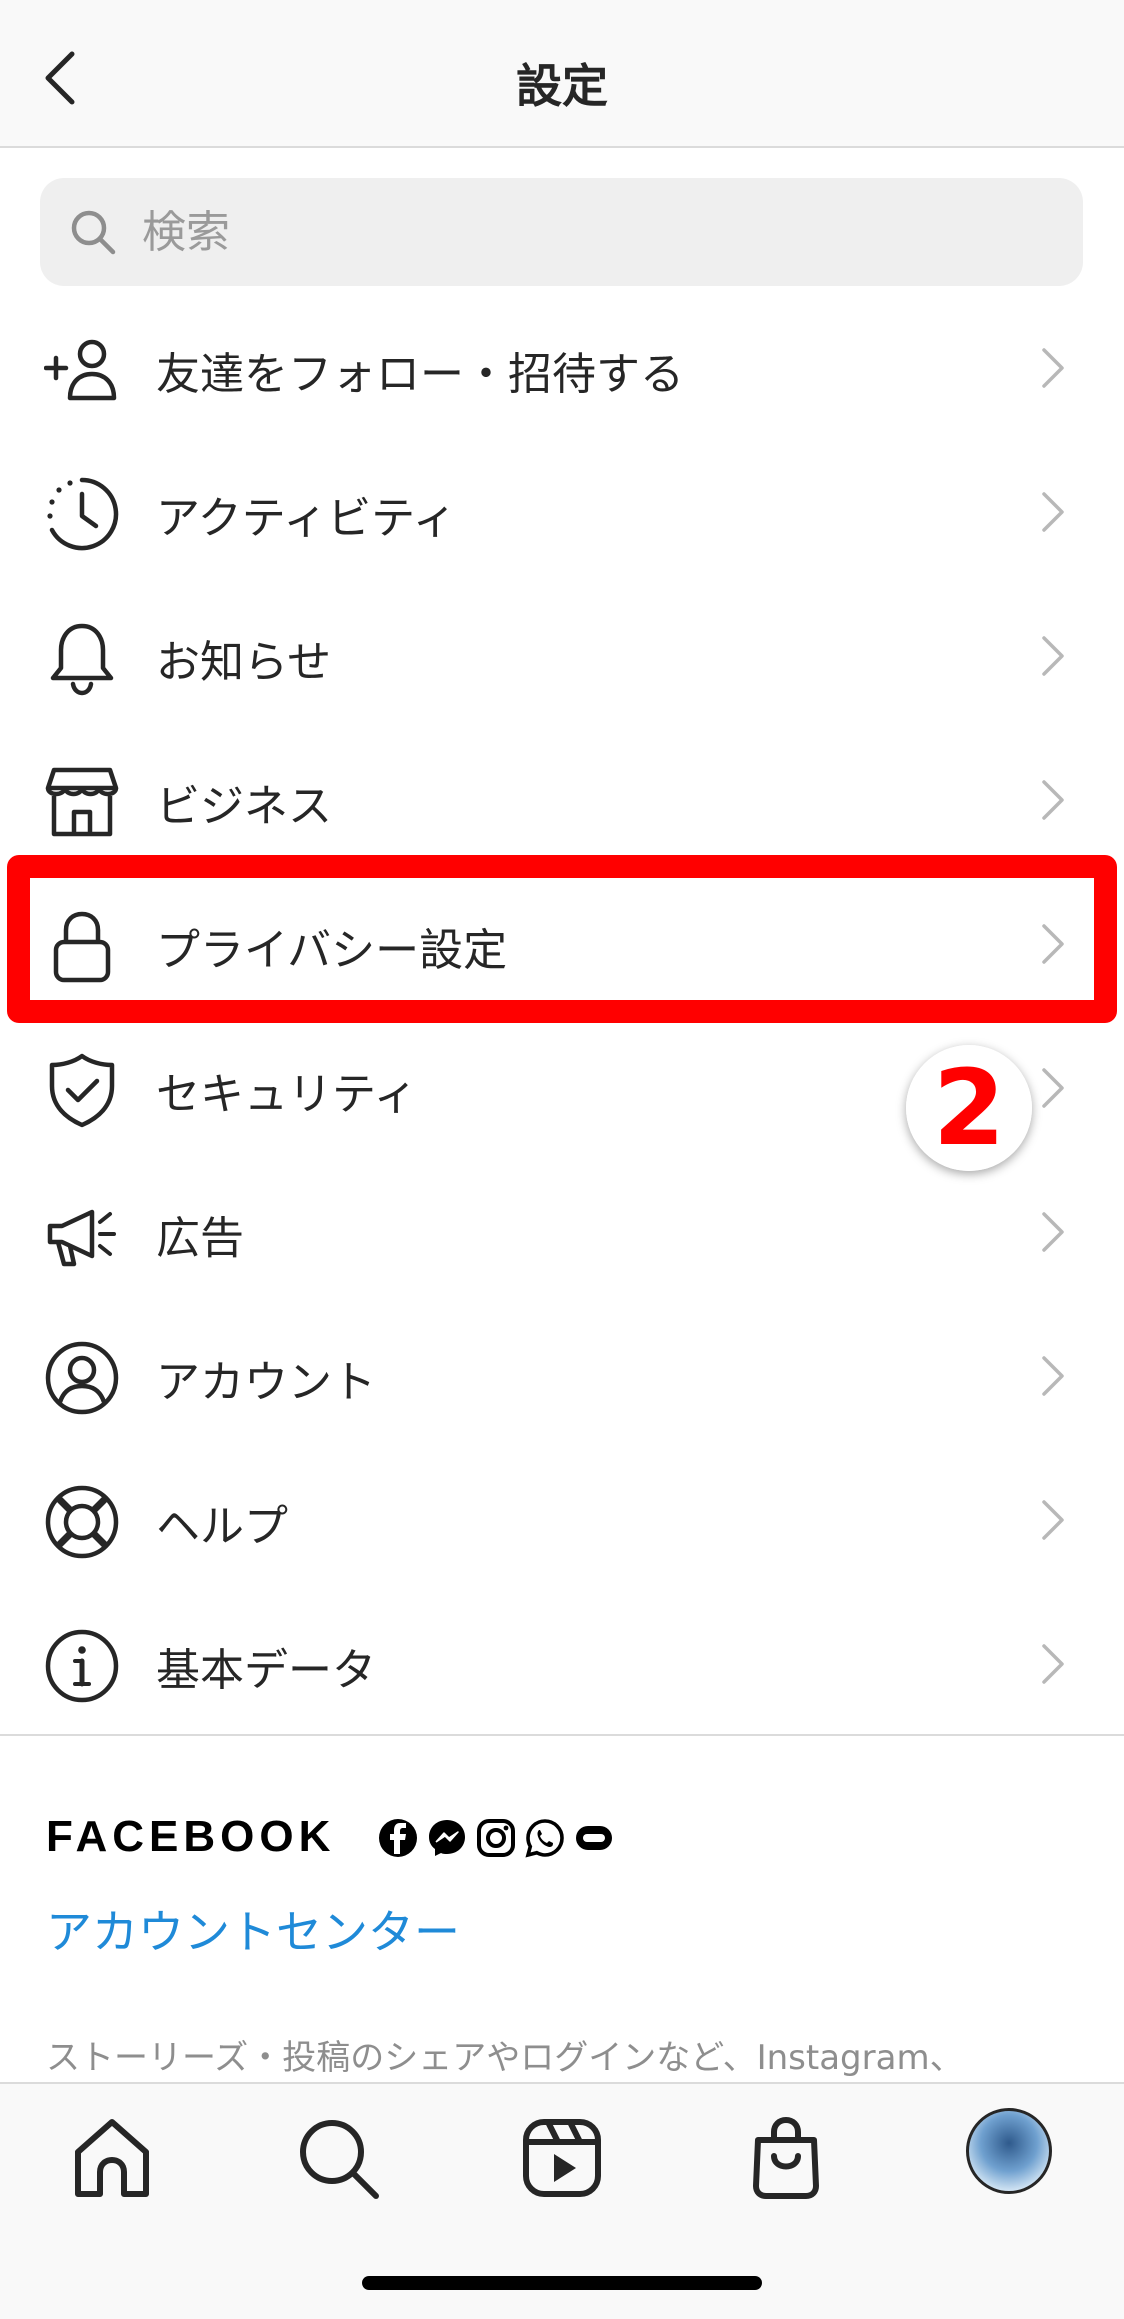 This screenshot has width=1124, height=2319. What do you see at coordinates (562, 512) in the screenshot?
I see `menu-item-activity: アクティビティ` at bounding box center [562, 512].